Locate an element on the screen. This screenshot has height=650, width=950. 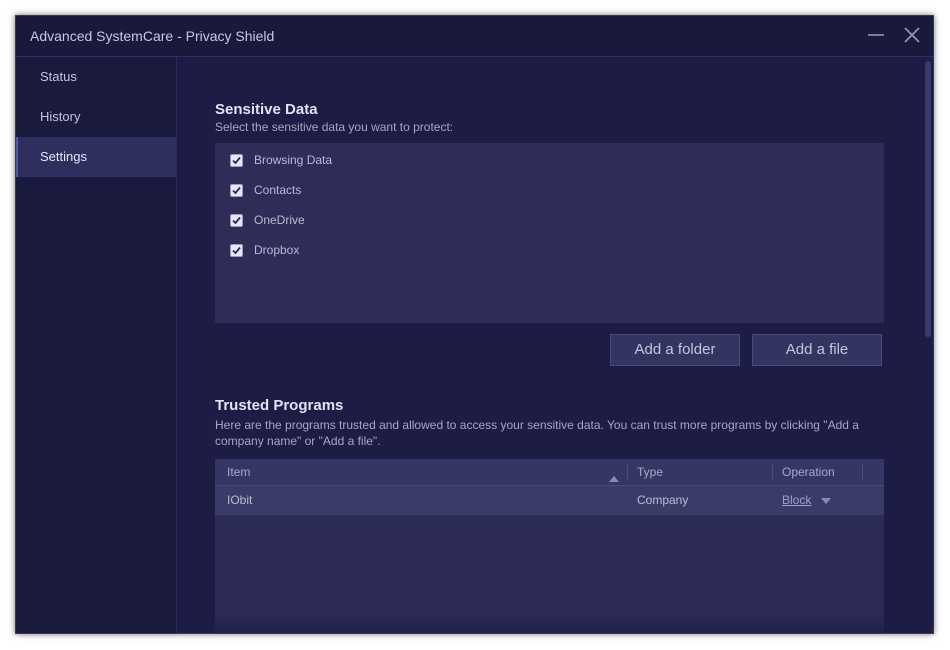
trusted-programs-title: Trusted Programs is located at coordinates (279, 405).